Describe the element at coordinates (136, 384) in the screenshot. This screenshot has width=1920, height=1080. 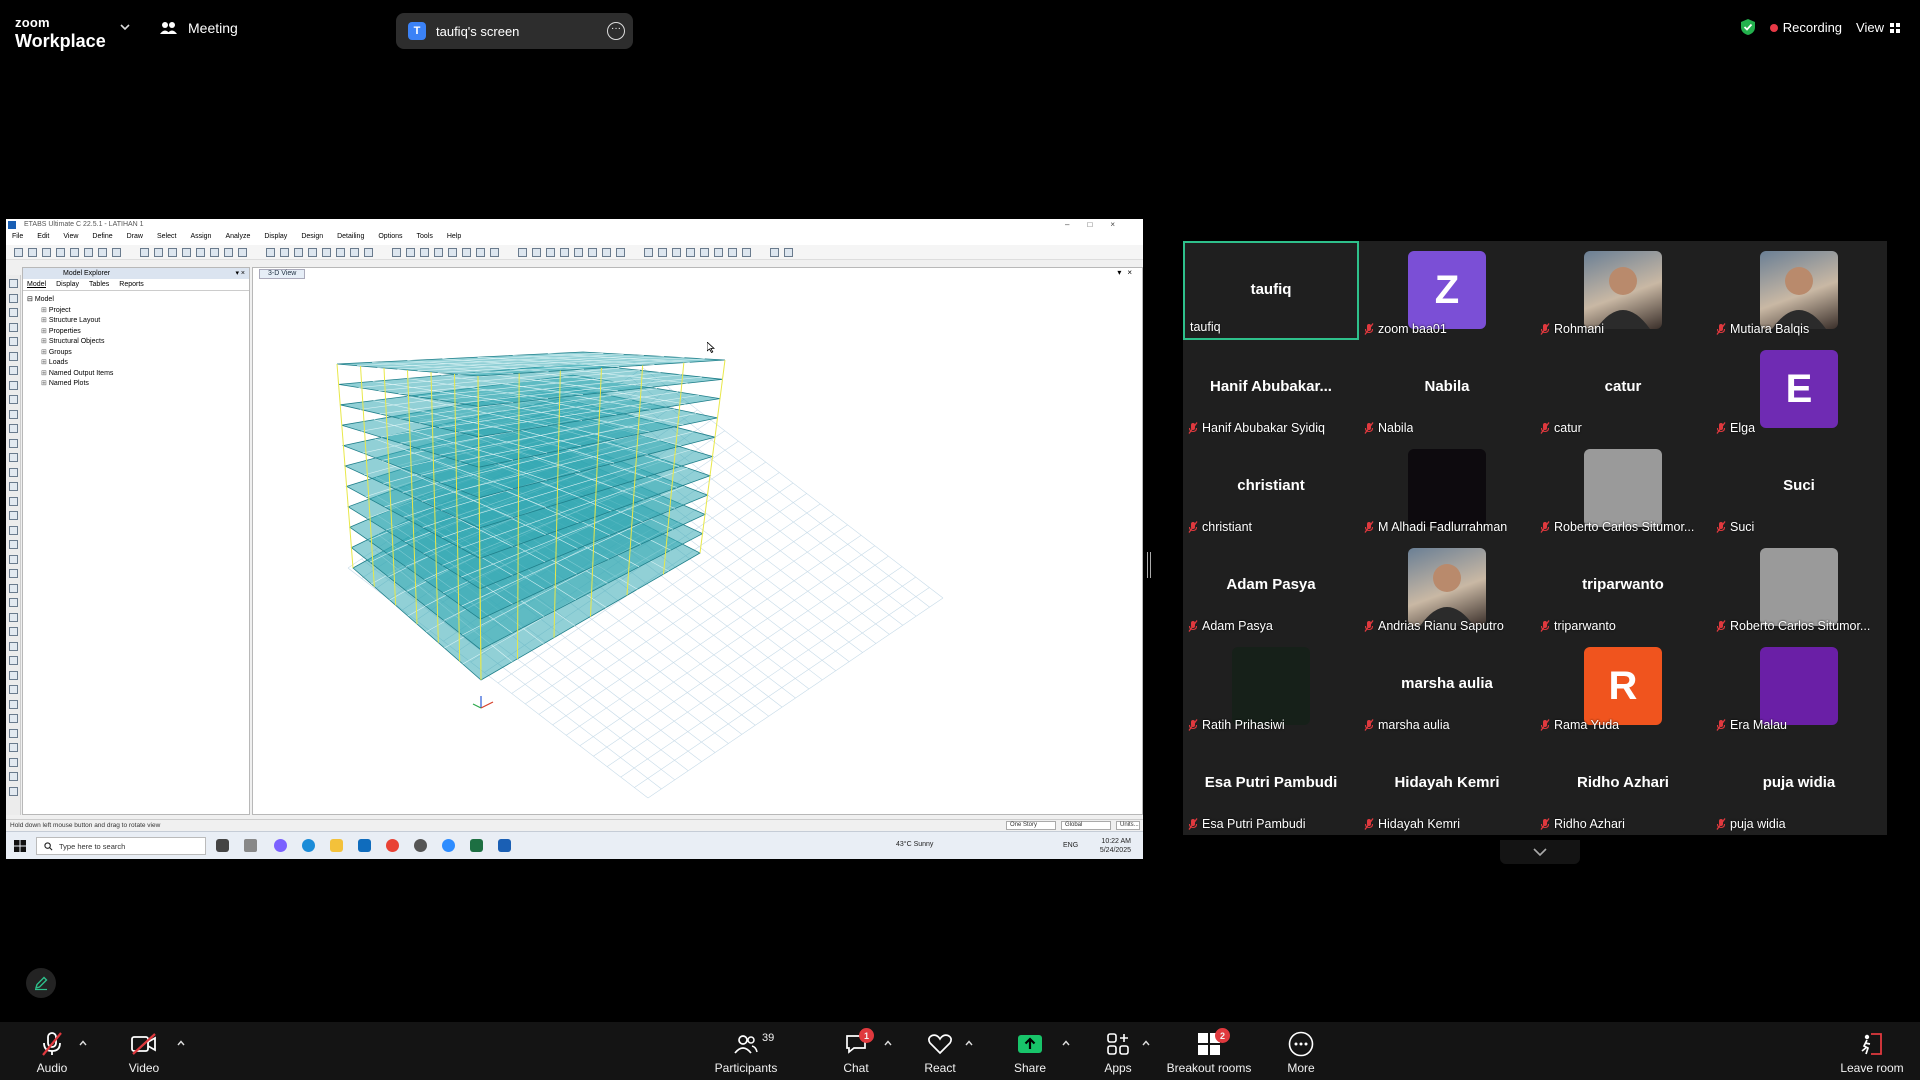
I see `tree-item: Named Plots` at that location.